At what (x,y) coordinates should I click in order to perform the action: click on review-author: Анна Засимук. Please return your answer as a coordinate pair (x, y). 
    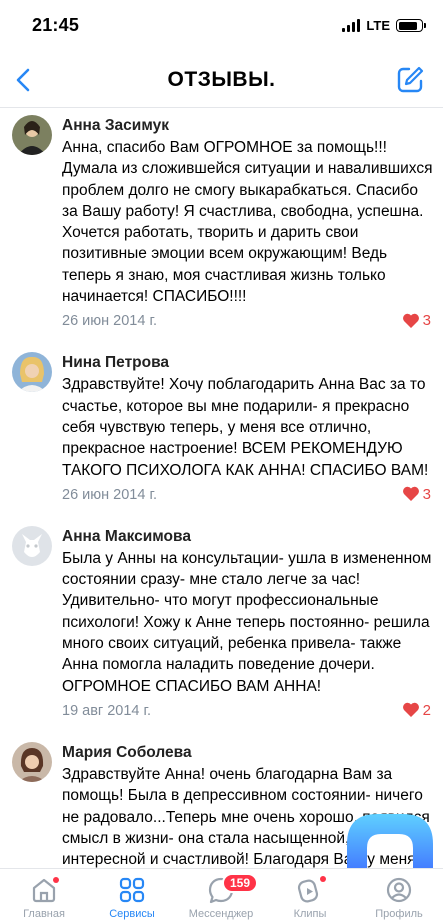
    Looking at the image, I should click on (247, 126).